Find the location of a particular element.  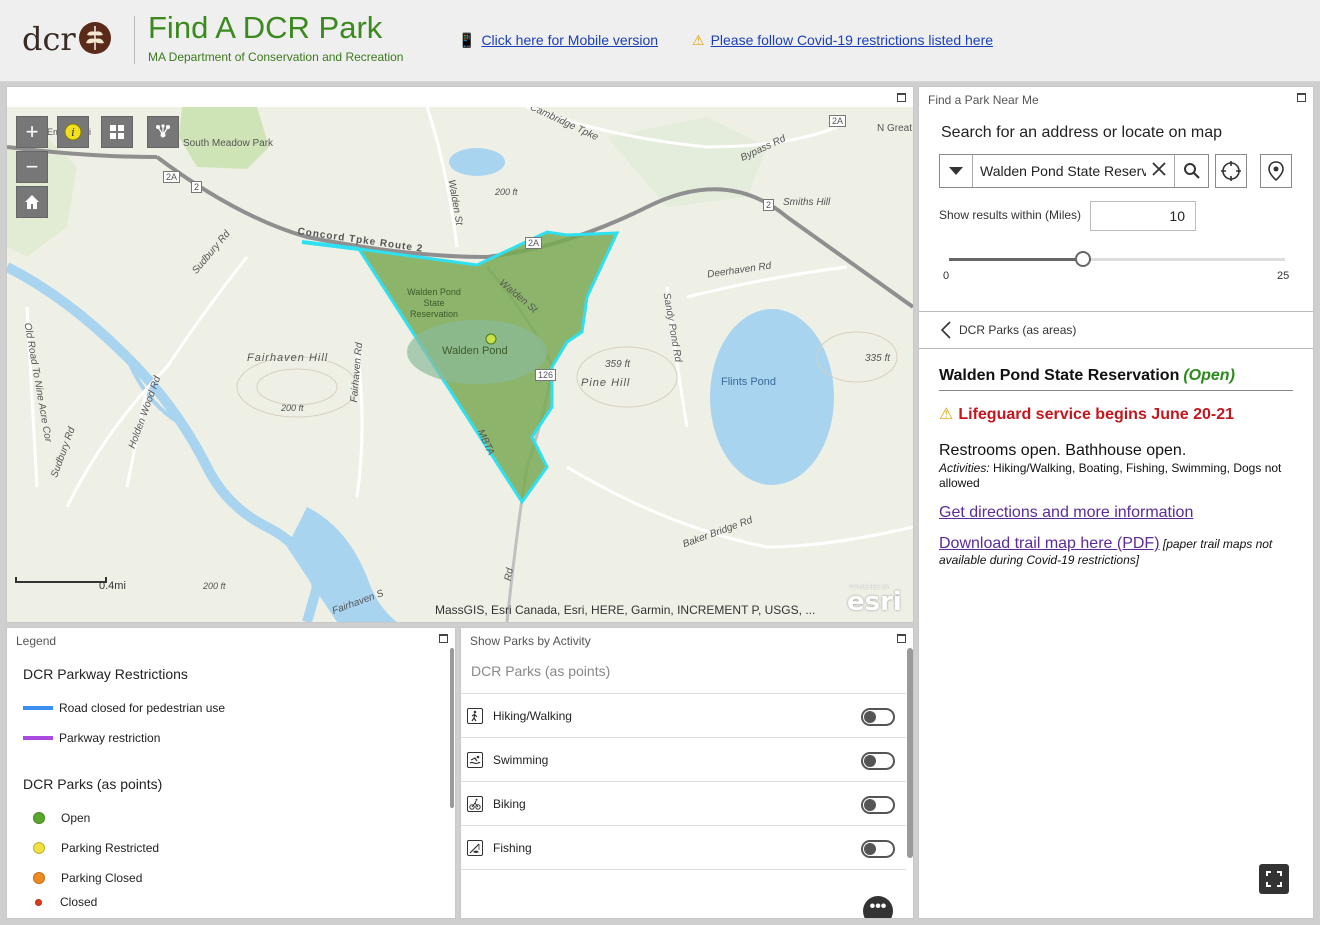

legend-scrollbar is located at coordinates (452, 728).